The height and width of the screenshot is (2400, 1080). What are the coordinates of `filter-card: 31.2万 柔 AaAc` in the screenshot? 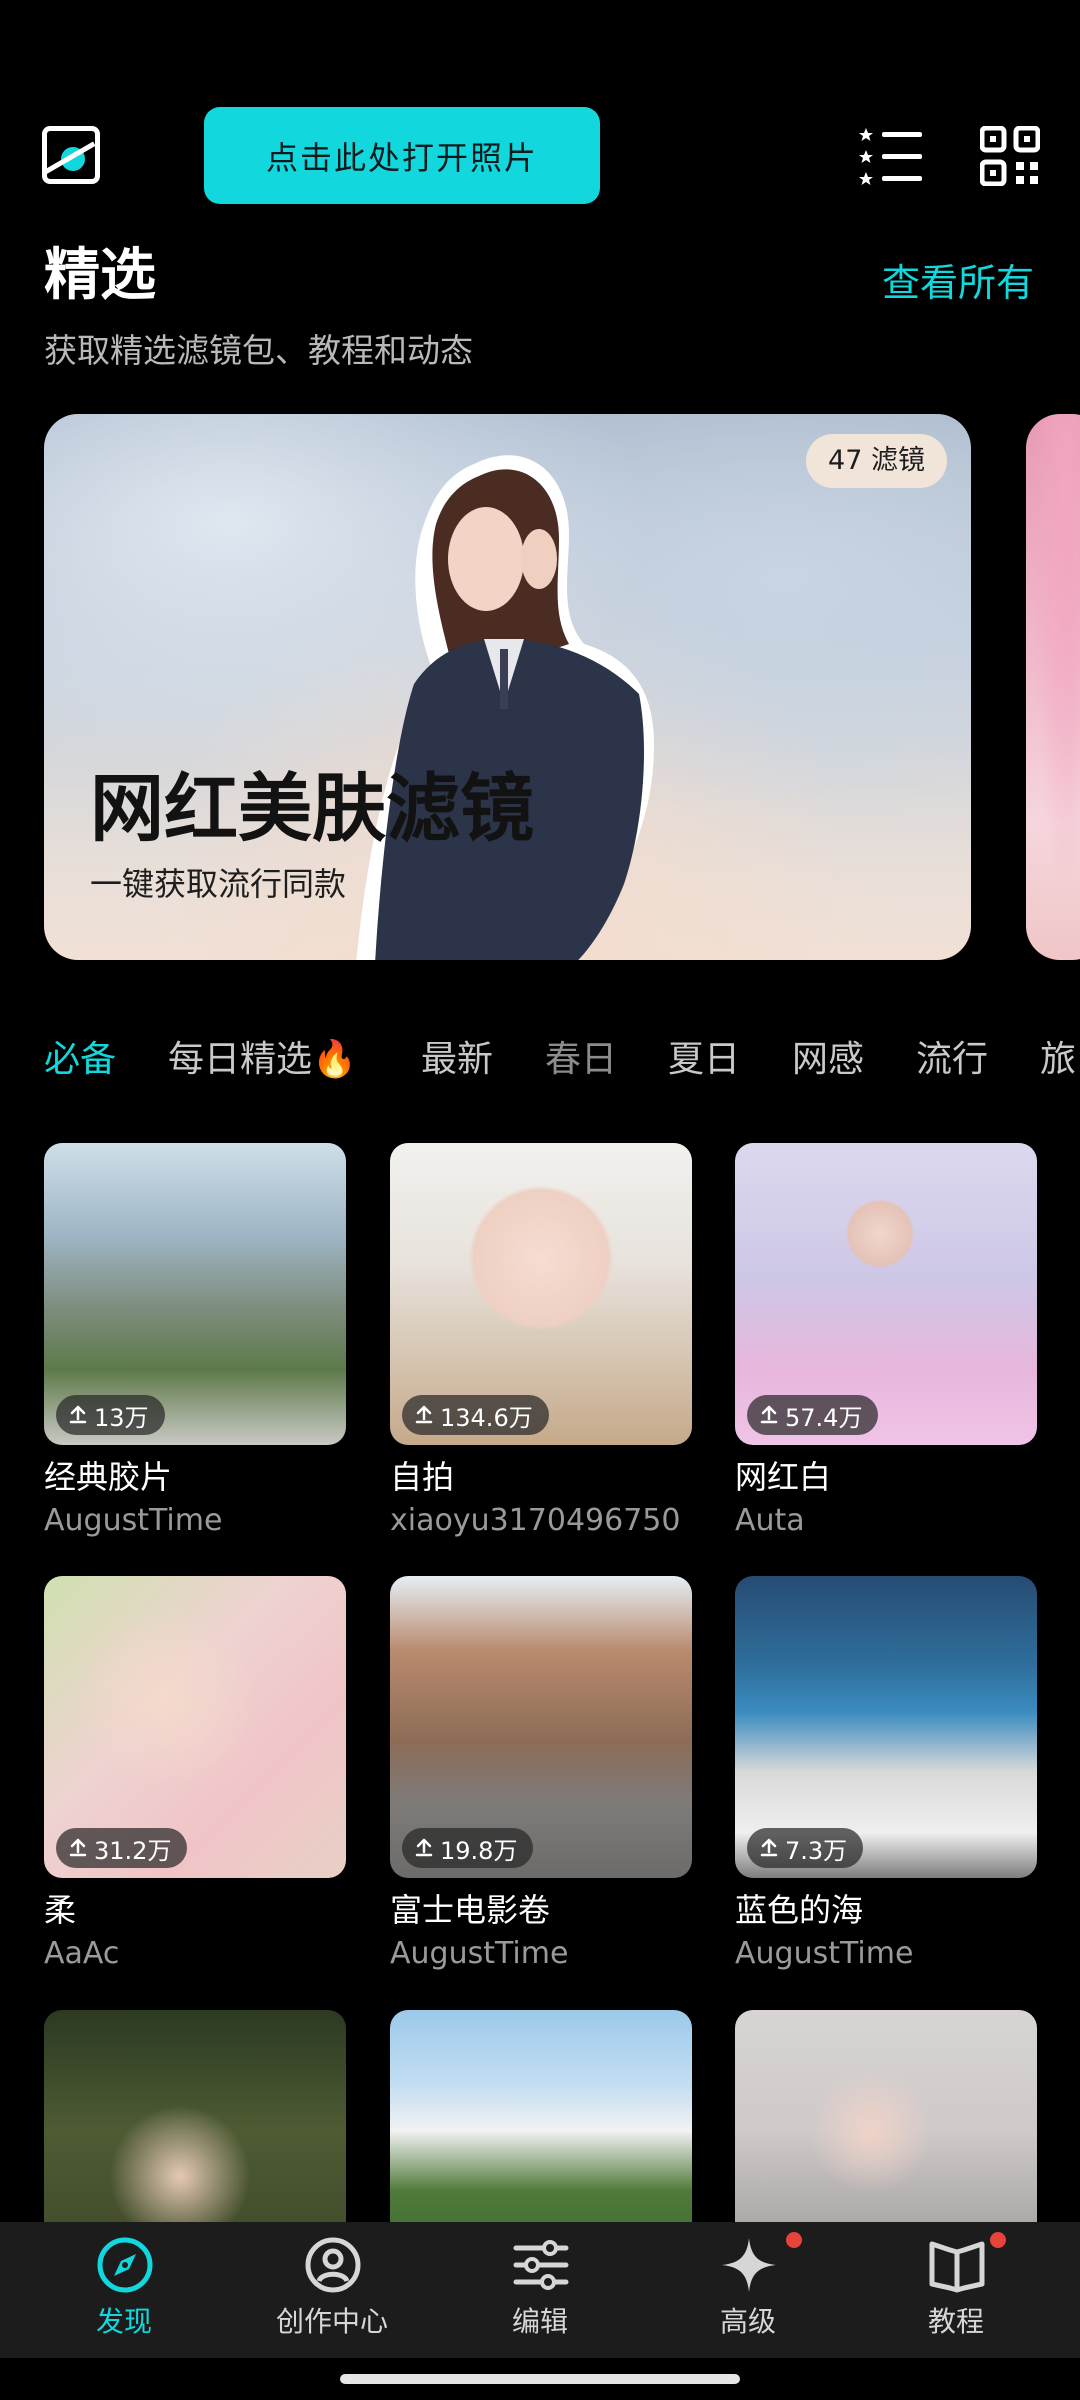 It's located at (195, 1776).